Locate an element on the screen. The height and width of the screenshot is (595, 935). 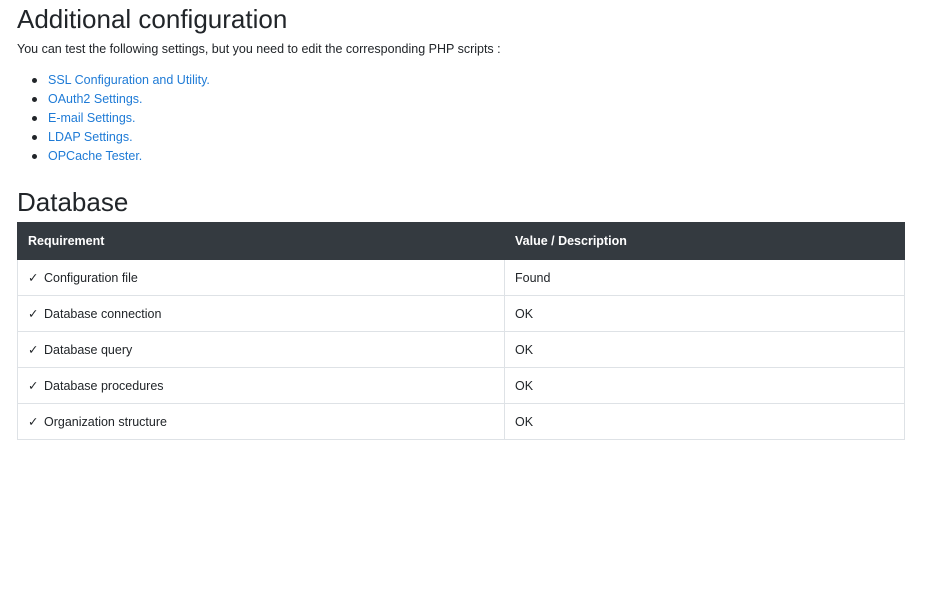
requirement-label: Database query is located at coordinates (88, 350).